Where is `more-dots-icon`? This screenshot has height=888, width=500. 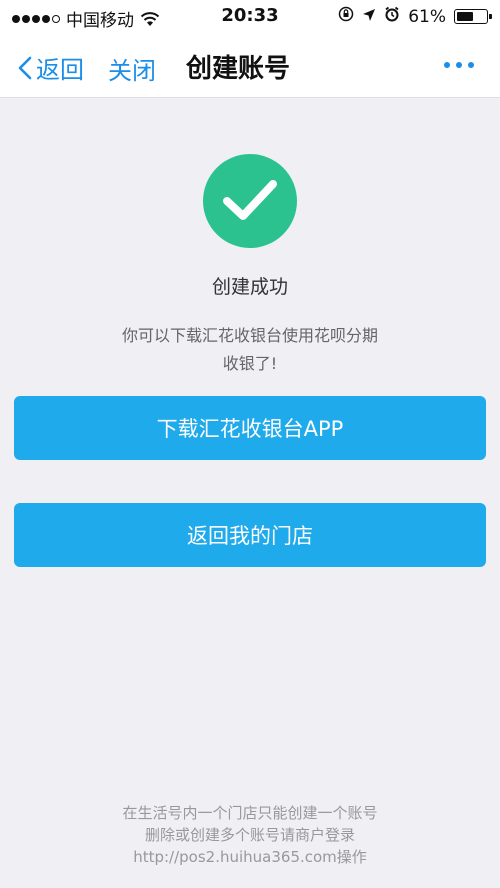 more-dots-icon is located at coordinates (459, 65).